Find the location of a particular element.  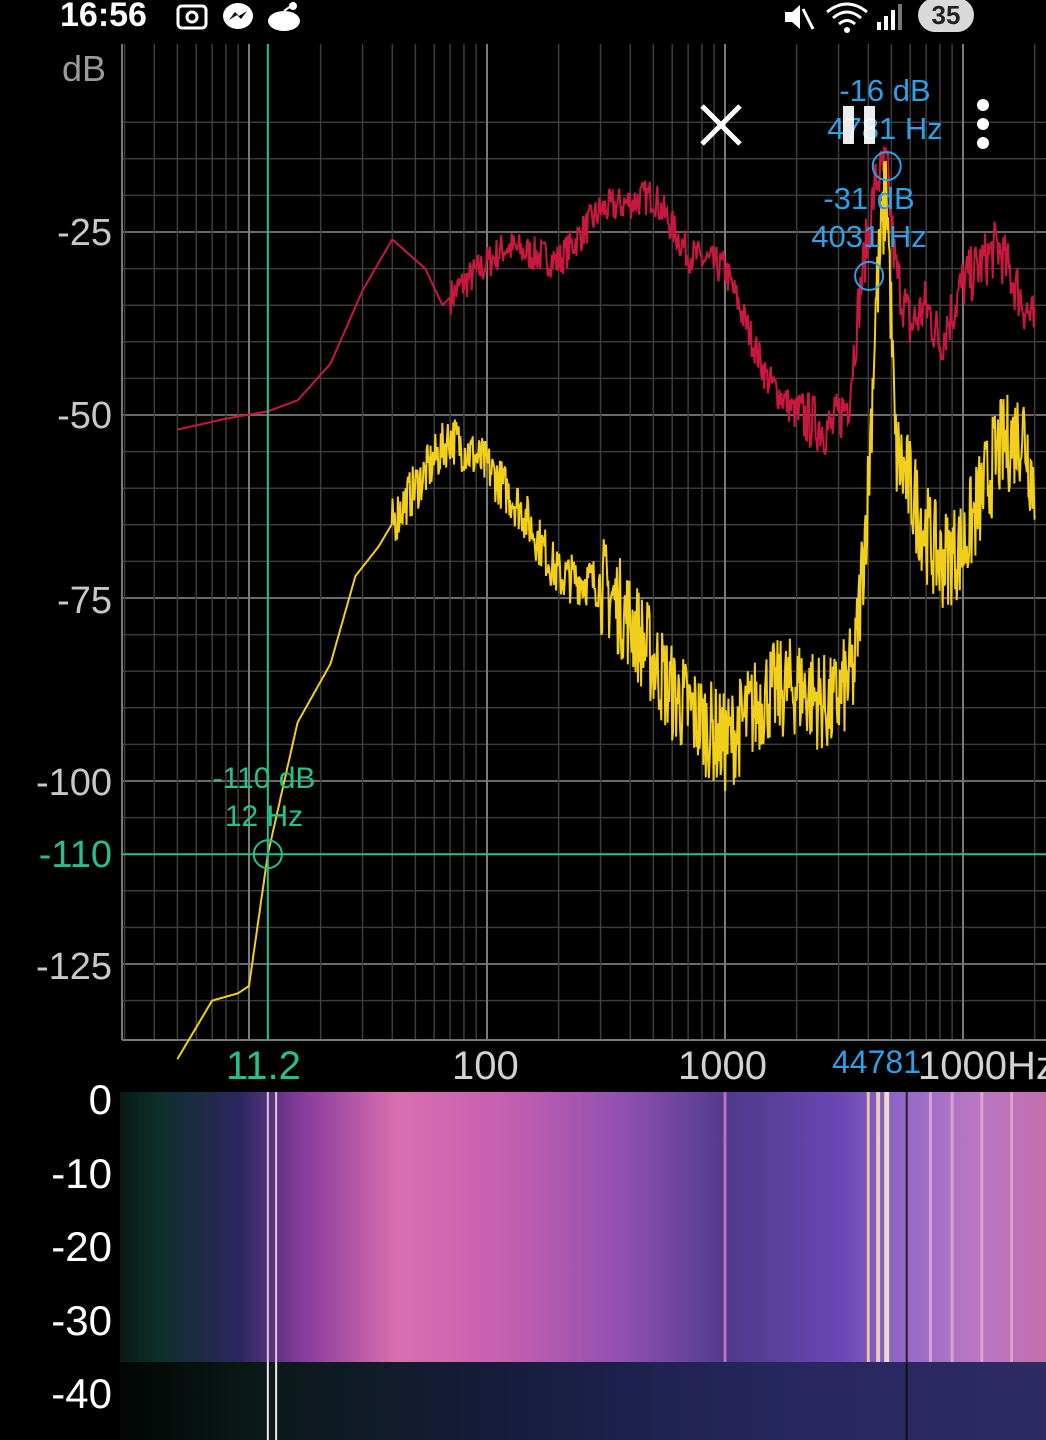

y-tick-label: -50 is located at coordinates (84, 416).